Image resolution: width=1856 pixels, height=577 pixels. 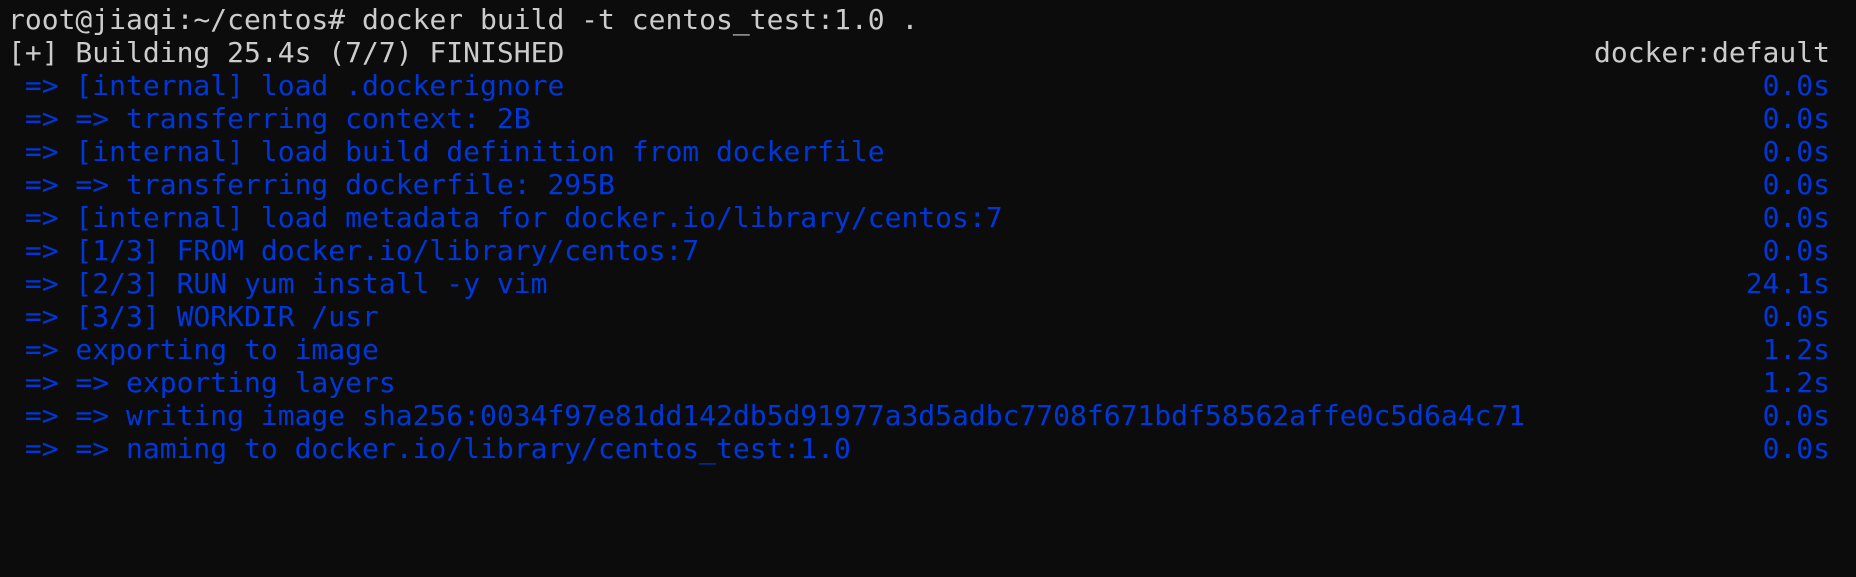 I want to click on build-step-time: 0.0s, so click(x=1796, y=448).